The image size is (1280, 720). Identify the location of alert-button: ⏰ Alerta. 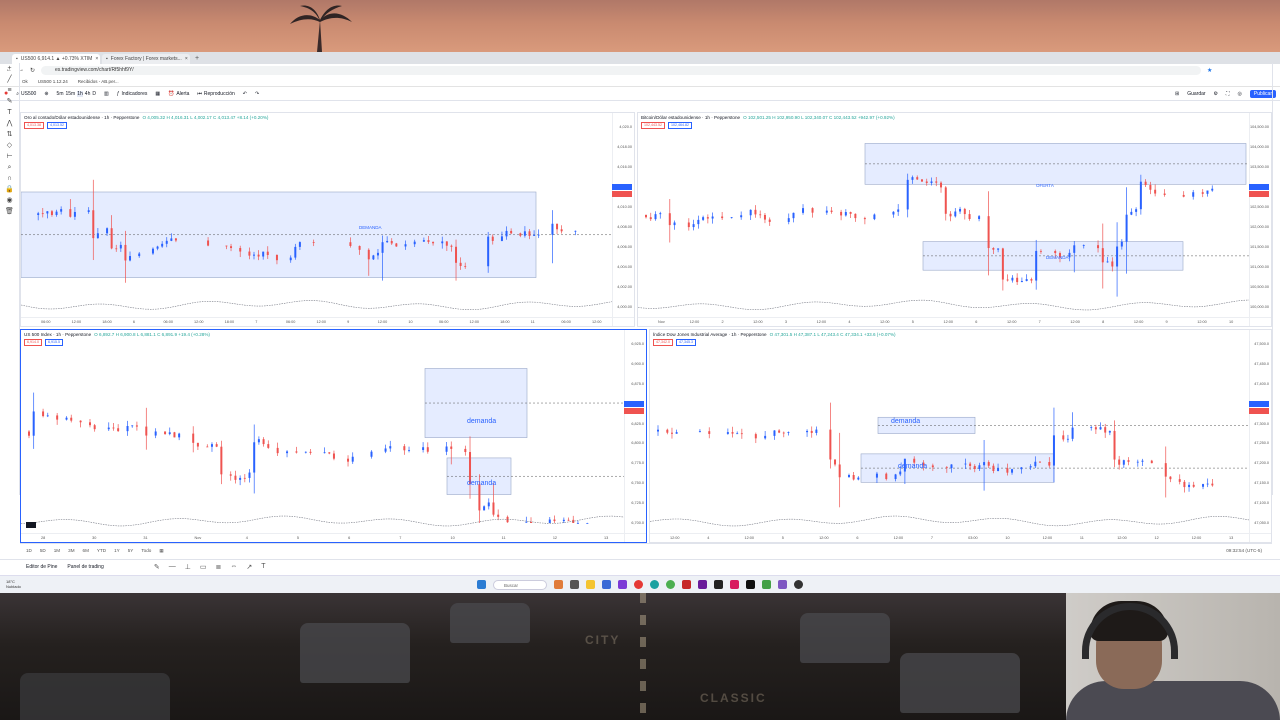
(178, 94).